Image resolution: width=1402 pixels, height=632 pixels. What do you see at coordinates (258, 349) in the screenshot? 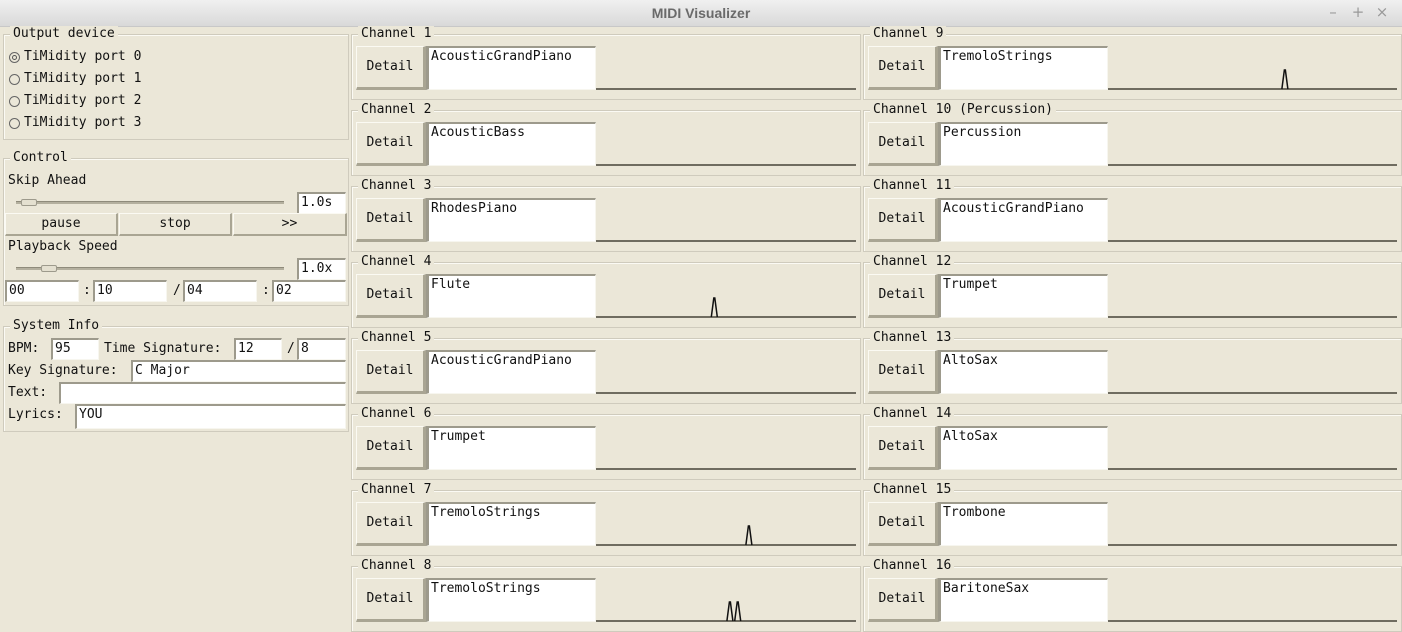
I see `time-signature-numerator-field: 12` at bounding box center [258, 349].